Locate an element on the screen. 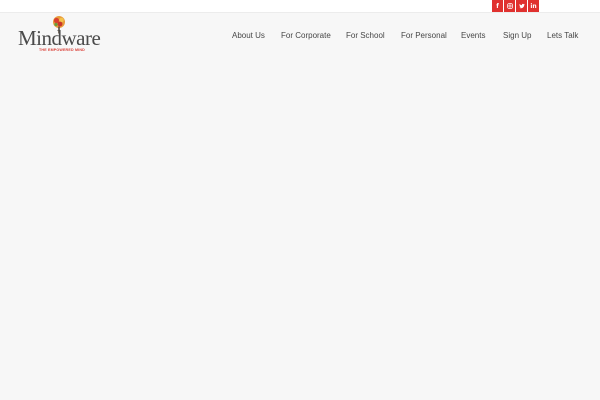 The image size is (600, 400). nav-for-corporate: For Corporate is located at coordinates (306, 36).